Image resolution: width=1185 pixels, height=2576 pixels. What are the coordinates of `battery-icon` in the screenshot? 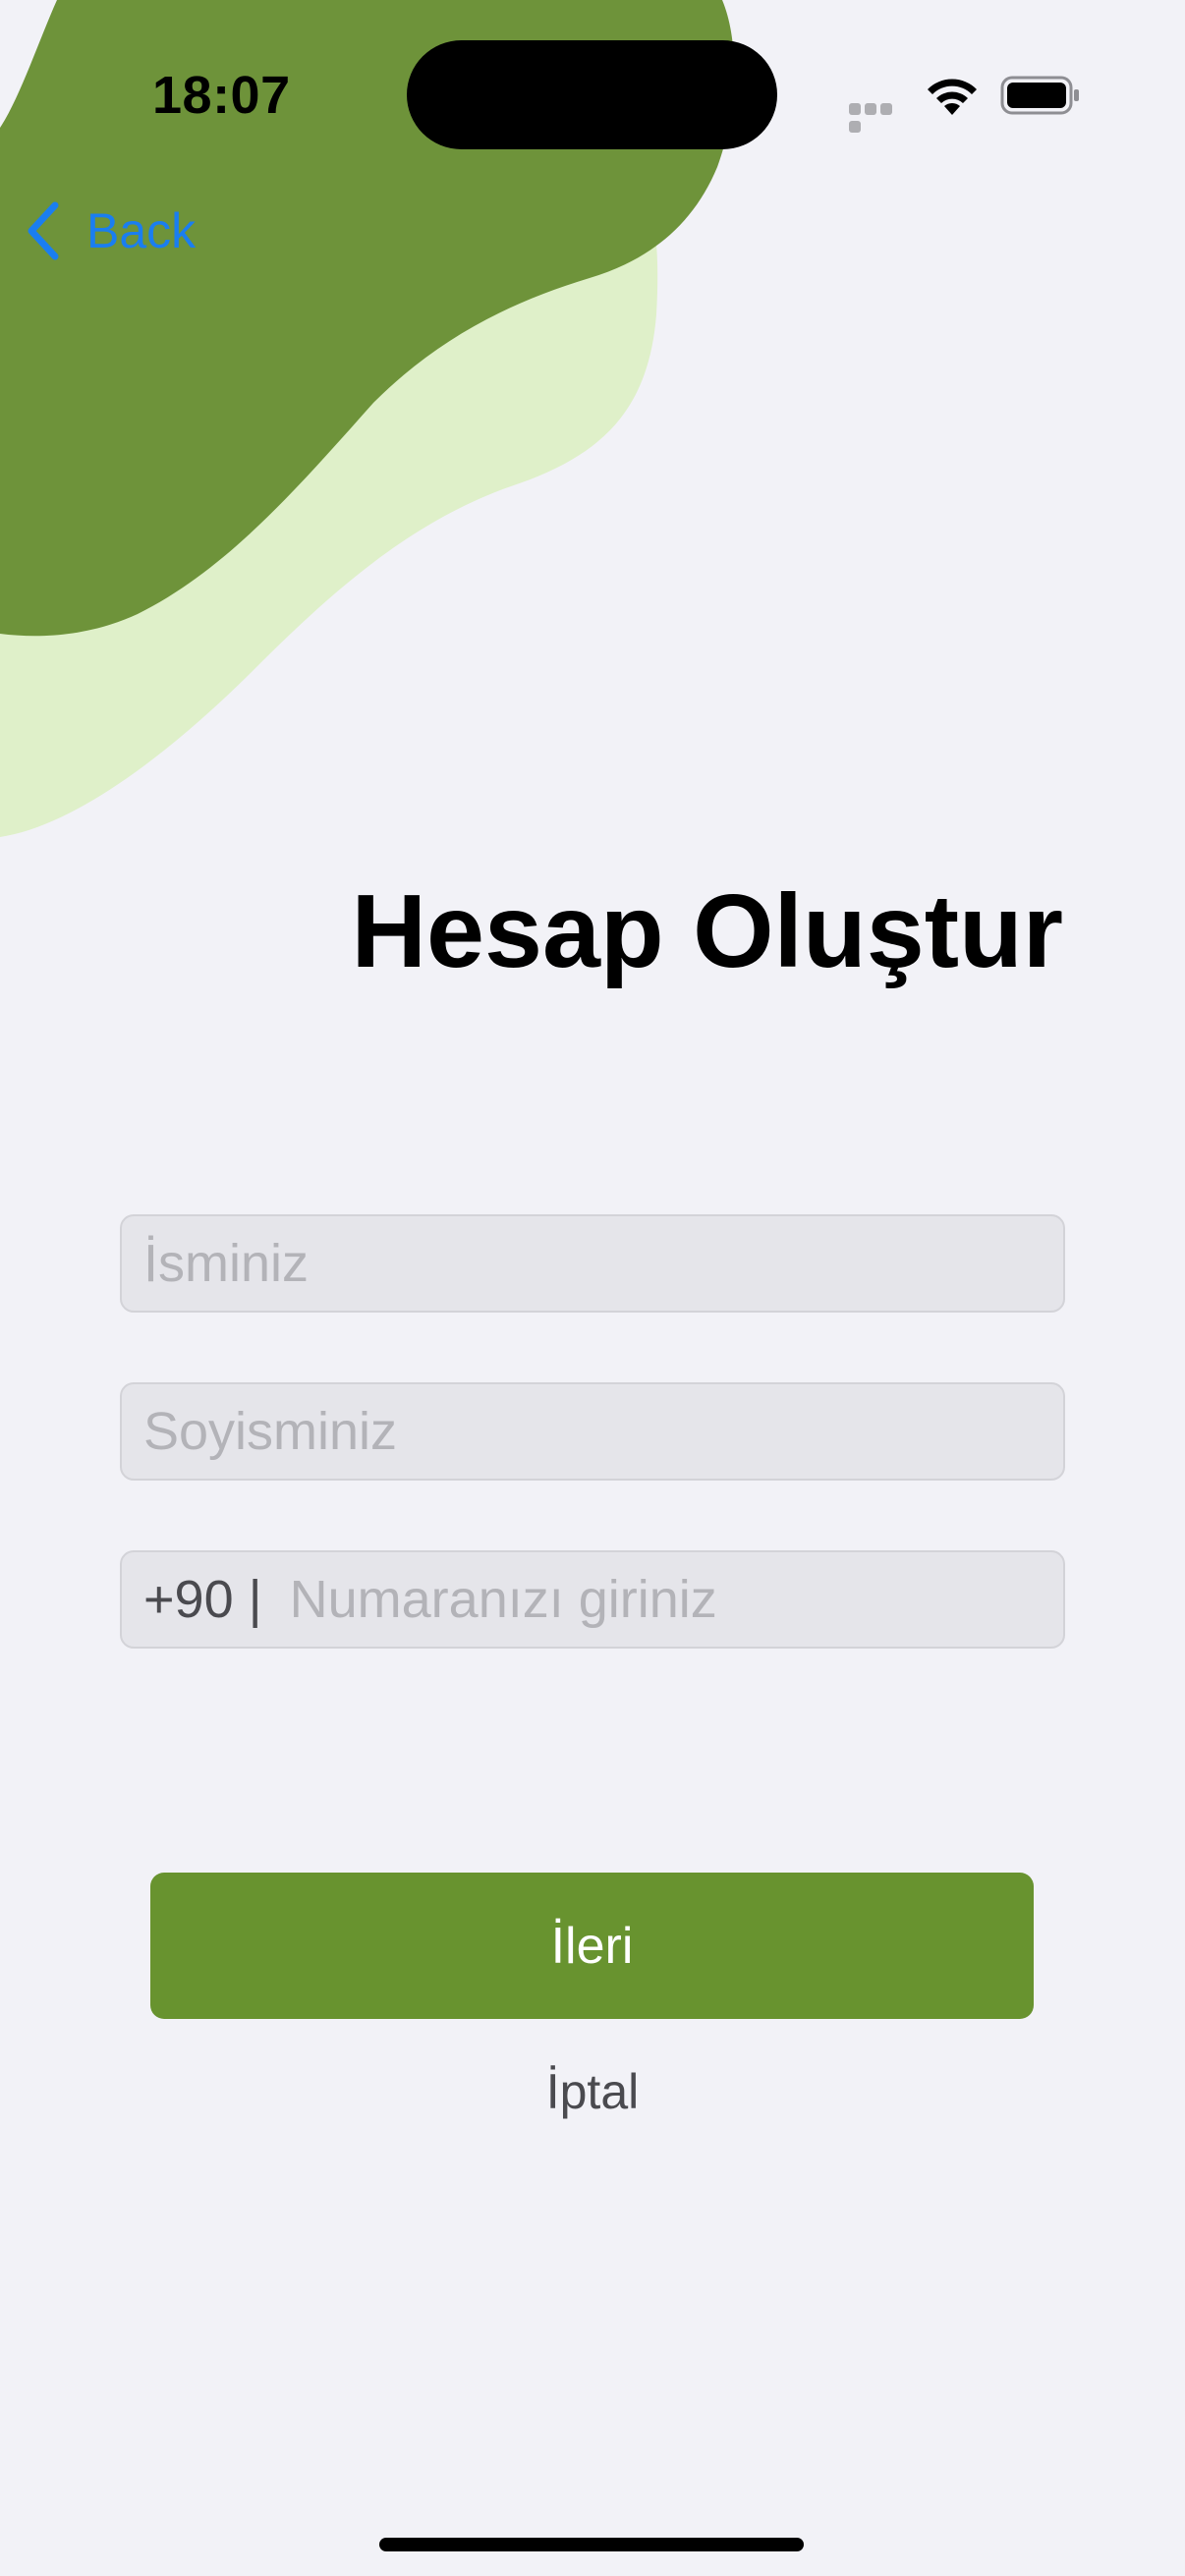 It's located at (1040, 95).